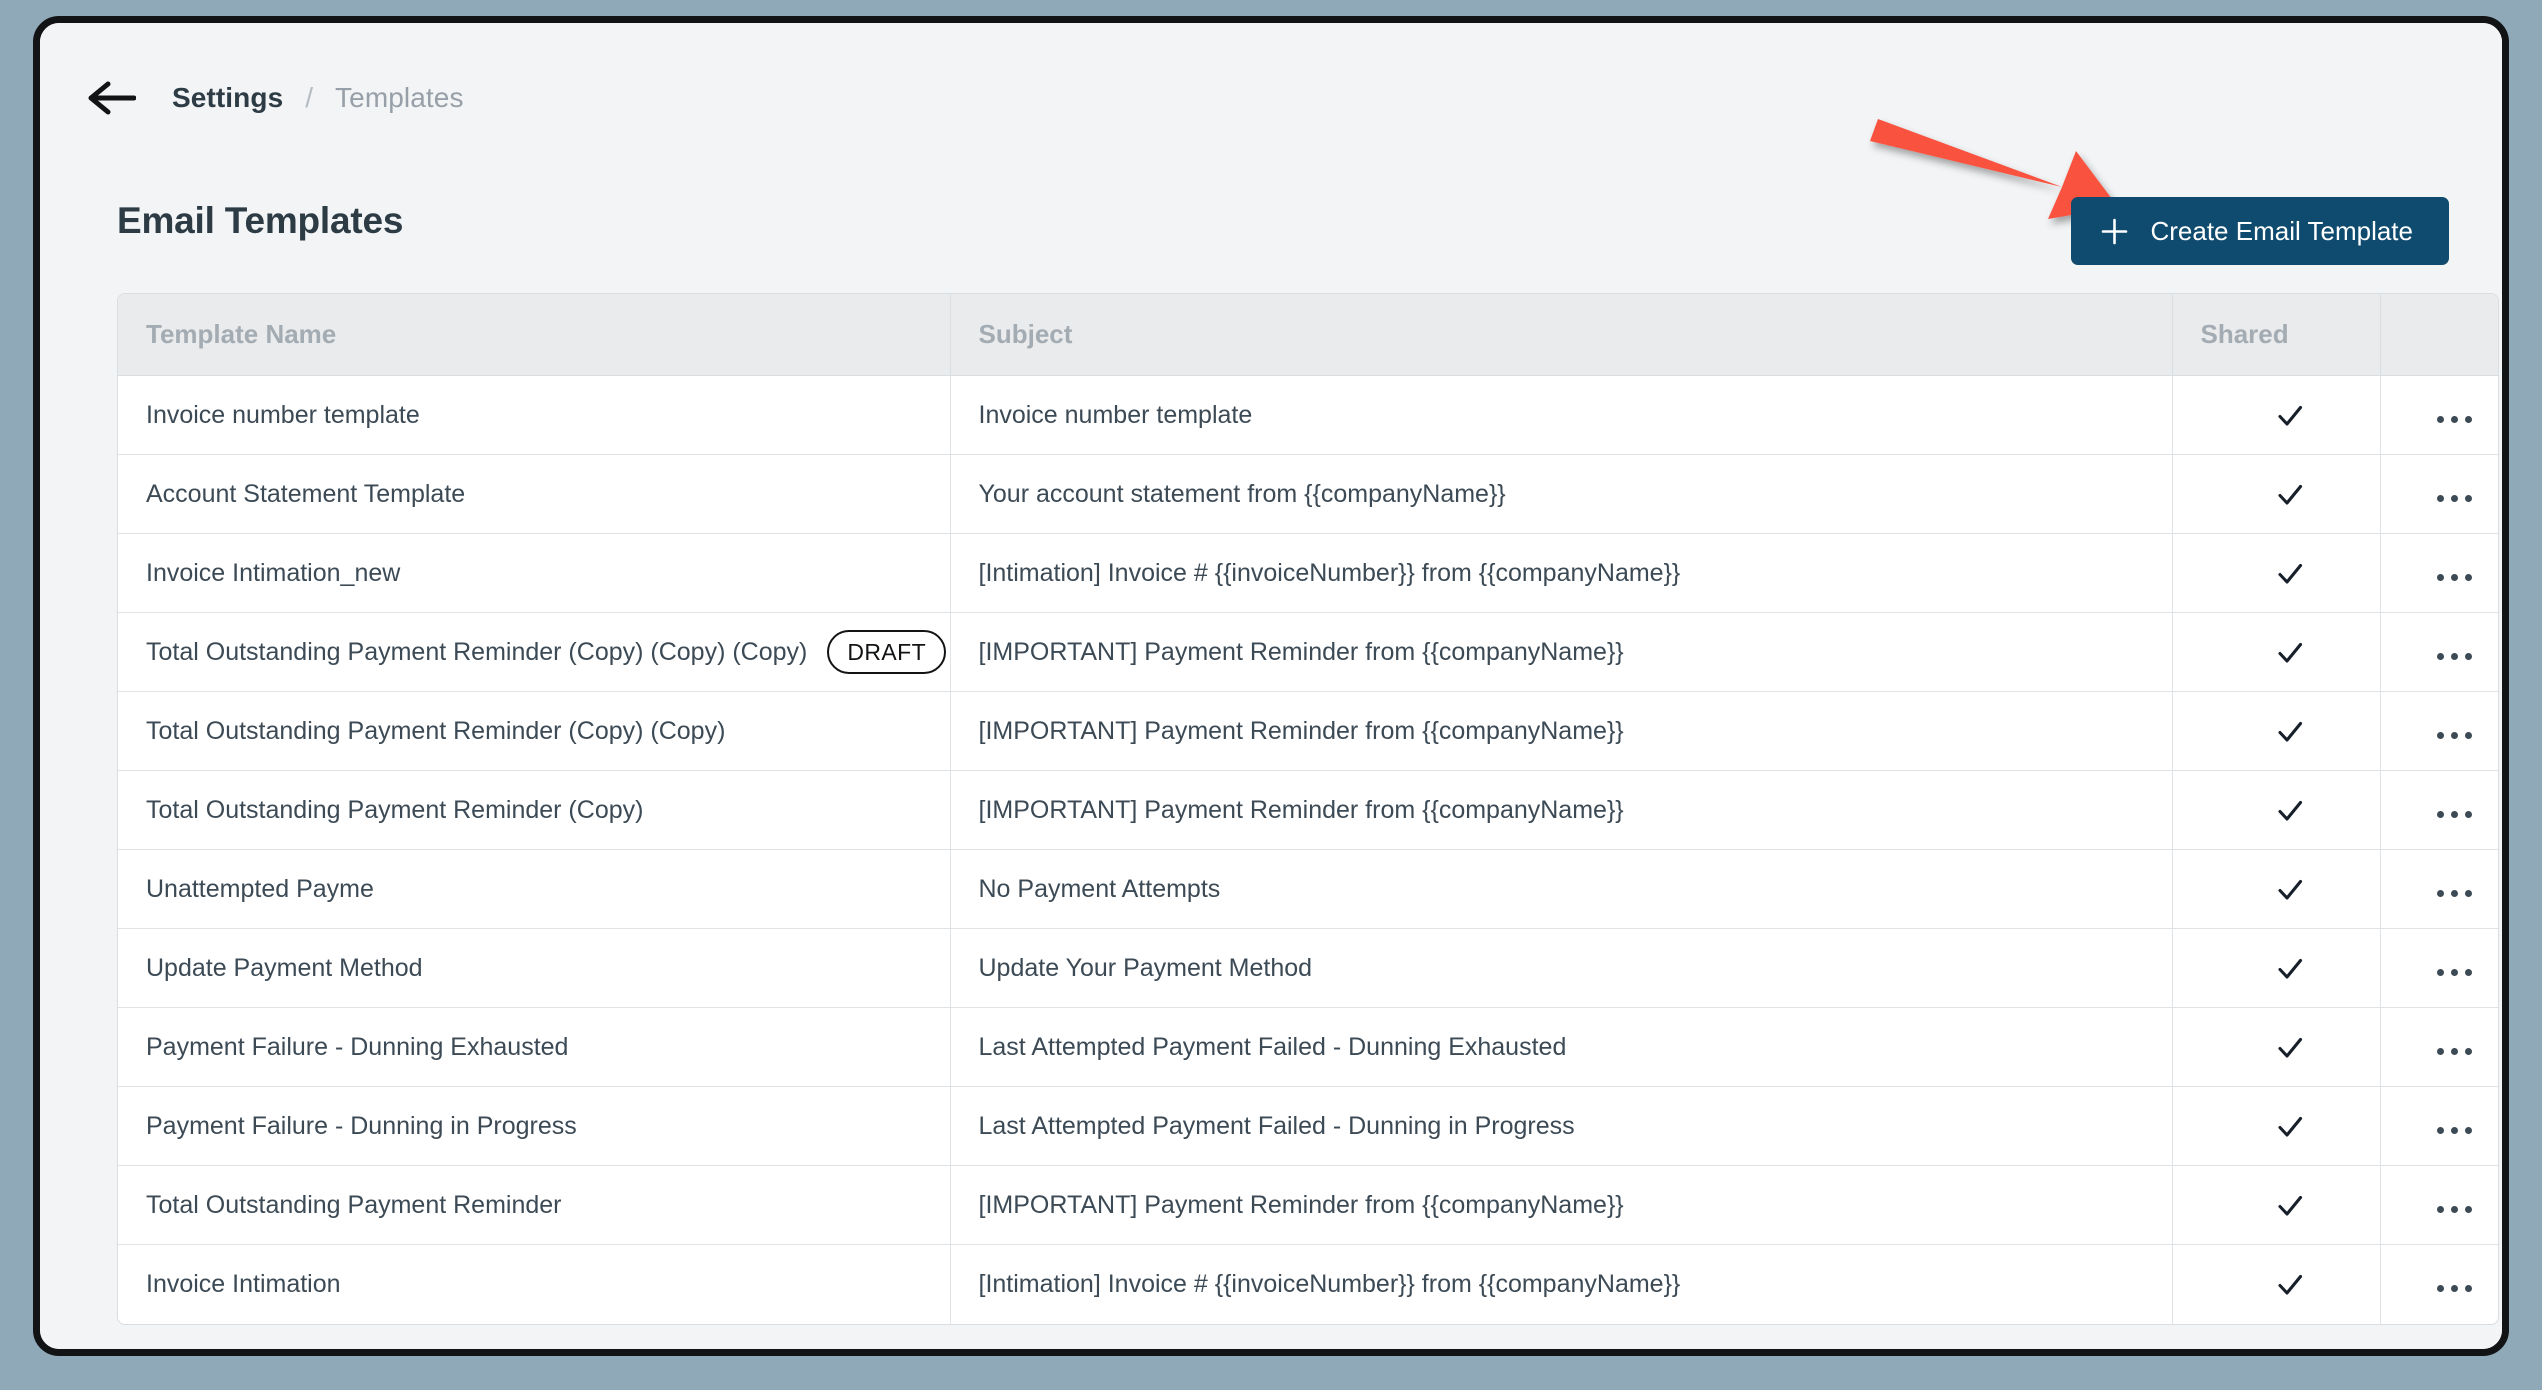  I want to click on page-title: Email Templates, so click(260, 220).